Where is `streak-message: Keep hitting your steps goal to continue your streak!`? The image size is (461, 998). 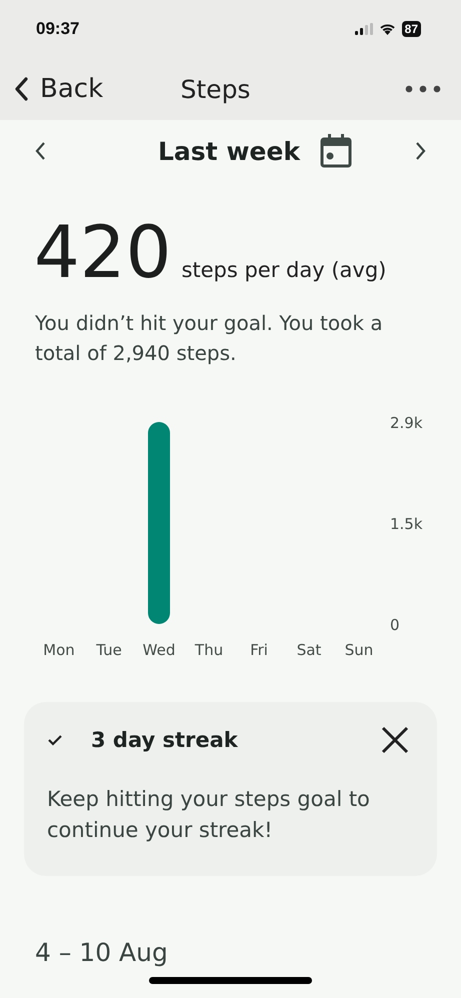
streak-message: Keep hitting your steps goal to continue your streak! is located at coordinates (209, 815).